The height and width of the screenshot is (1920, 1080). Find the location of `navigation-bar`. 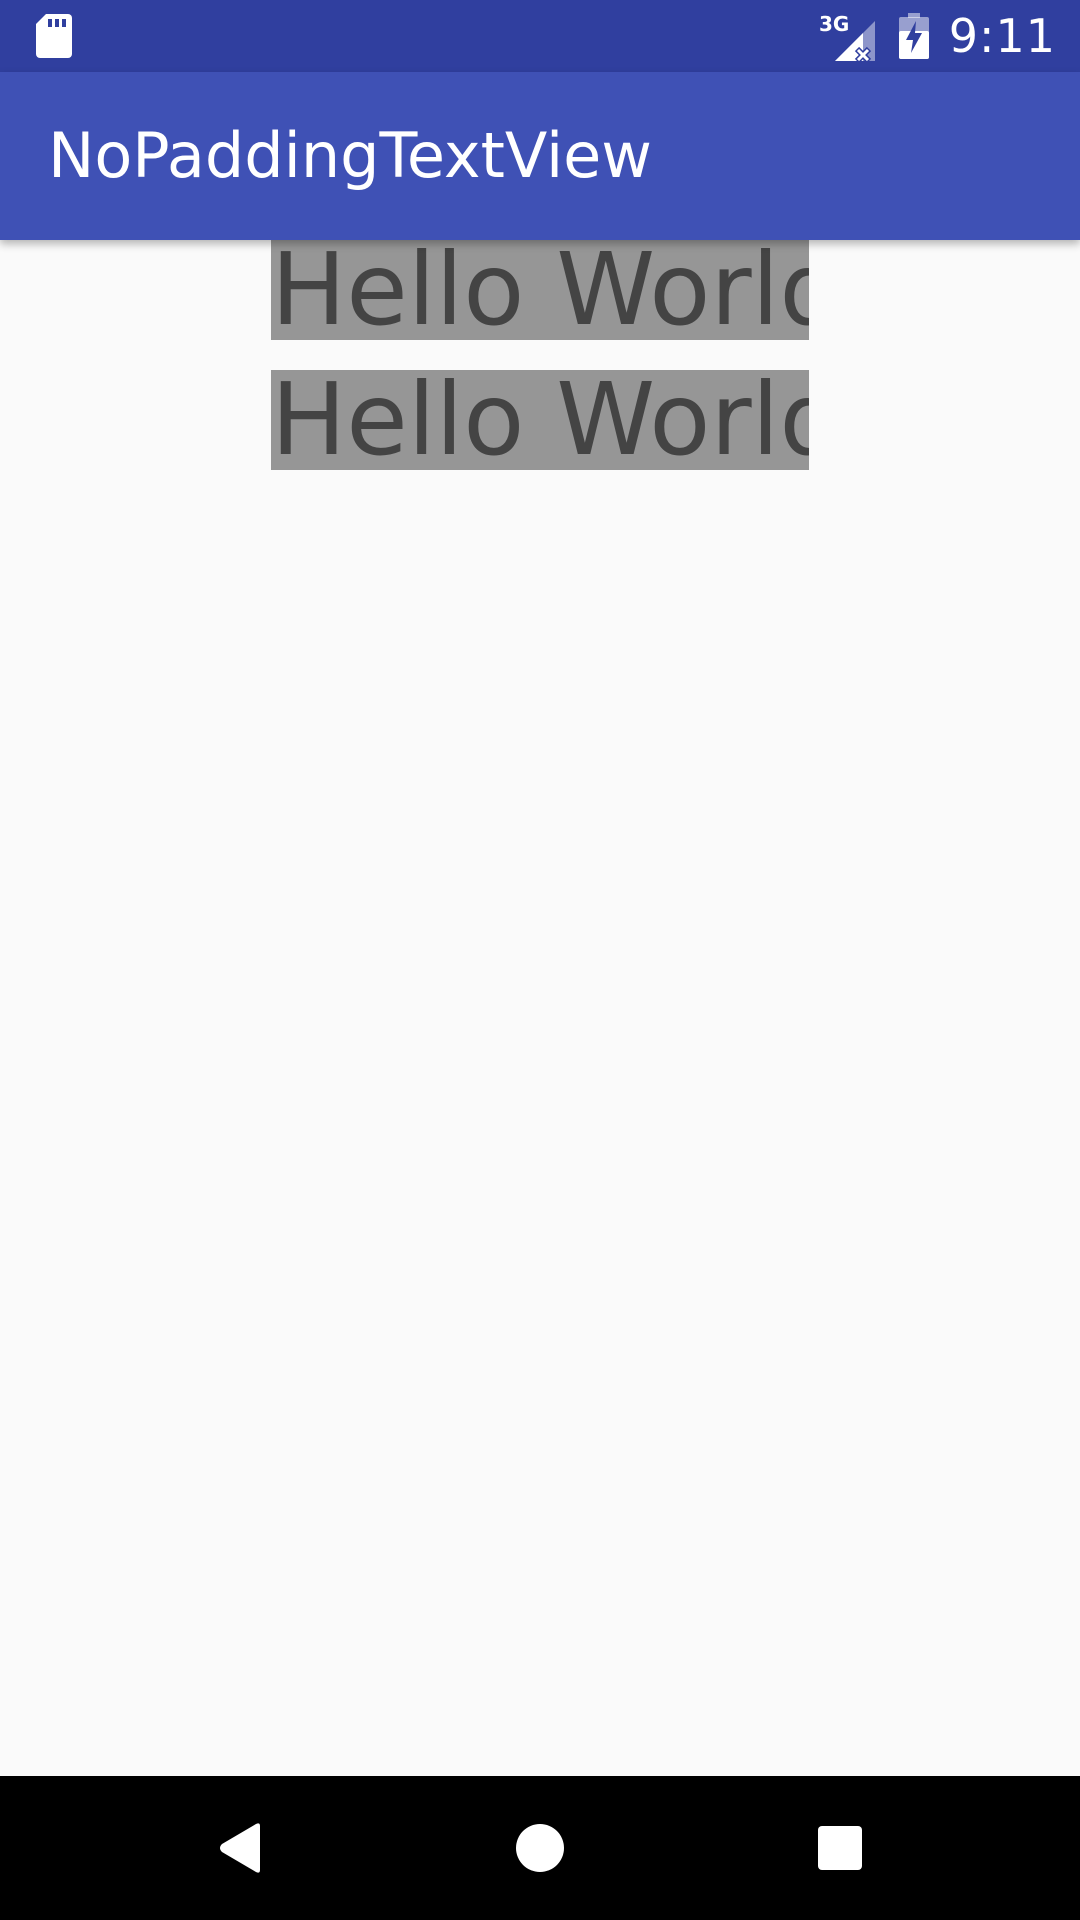

navigation-bar is located at coordinates (540, 1848).